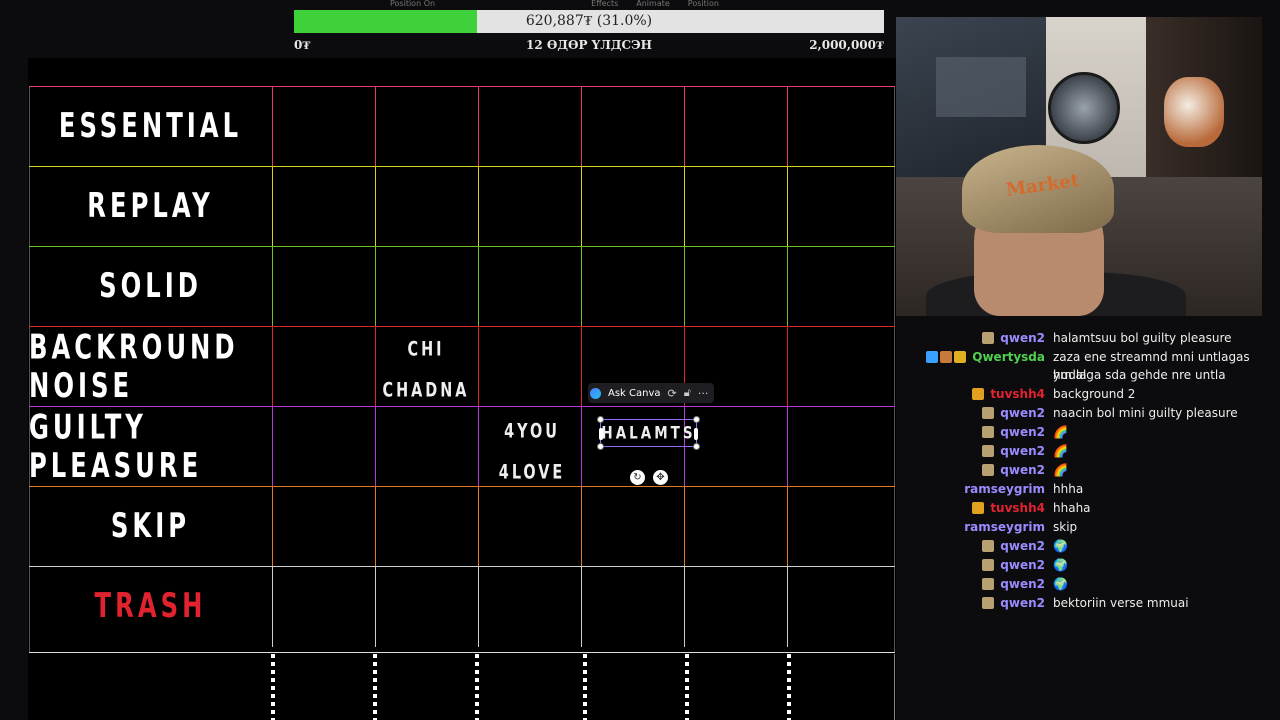 This screenshot has height=720, width=1280. Describe the element at coordinates (116, 446) in the screenshot. I see `tier-label-text: GUILTY PLEASURE` at that location.